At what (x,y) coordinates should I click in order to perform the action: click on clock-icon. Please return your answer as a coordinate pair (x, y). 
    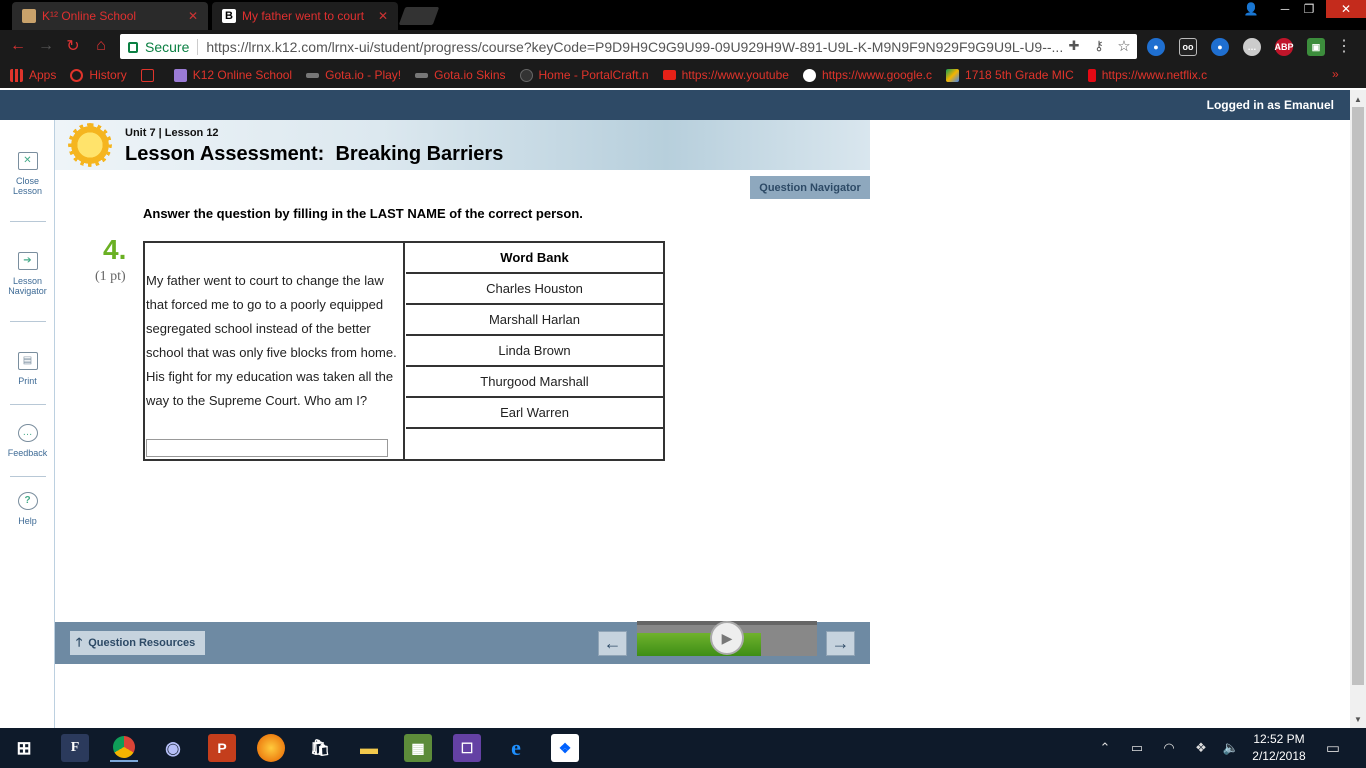
    Looking at the image, I should click on (77, 75).